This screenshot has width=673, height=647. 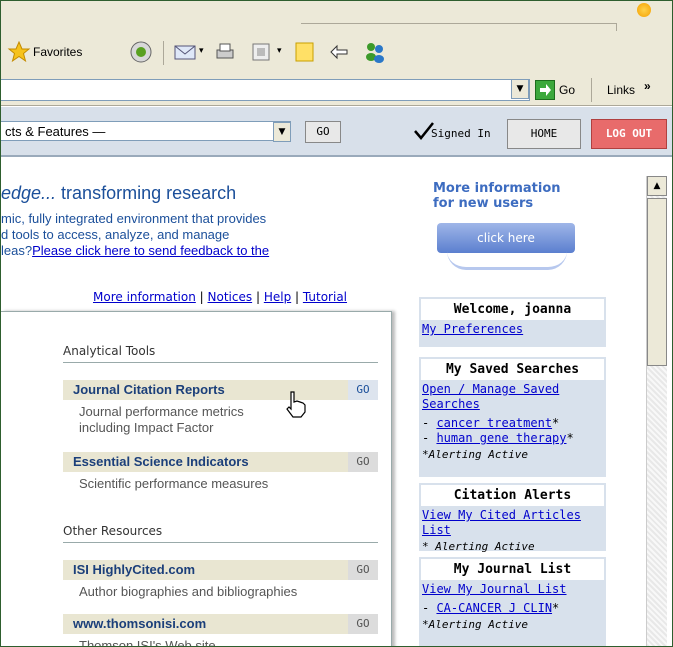 I want to click on product-name: Journal Citation Reports, so click(x=149, y=389).